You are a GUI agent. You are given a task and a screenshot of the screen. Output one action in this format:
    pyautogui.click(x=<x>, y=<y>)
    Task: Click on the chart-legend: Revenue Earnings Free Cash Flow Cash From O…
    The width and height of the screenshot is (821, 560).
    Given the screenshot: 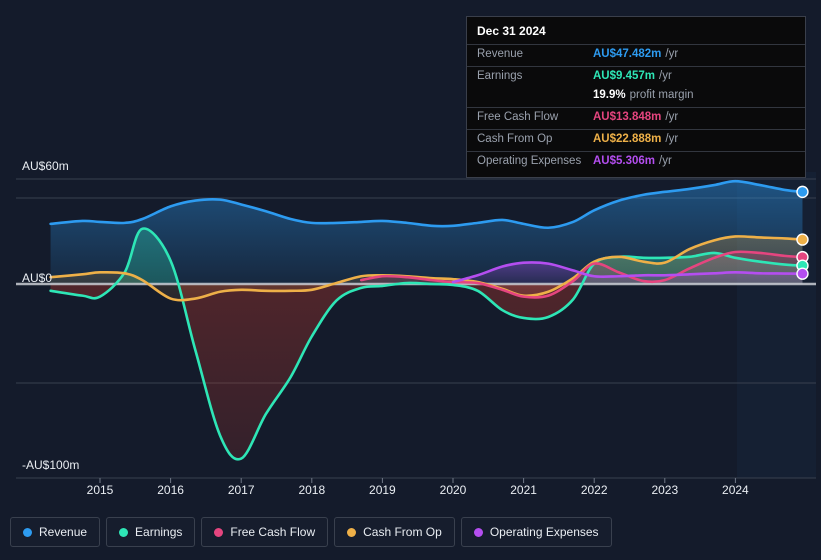 What is the action you would take?
    pyautogui.click(x=311, y=532)
    